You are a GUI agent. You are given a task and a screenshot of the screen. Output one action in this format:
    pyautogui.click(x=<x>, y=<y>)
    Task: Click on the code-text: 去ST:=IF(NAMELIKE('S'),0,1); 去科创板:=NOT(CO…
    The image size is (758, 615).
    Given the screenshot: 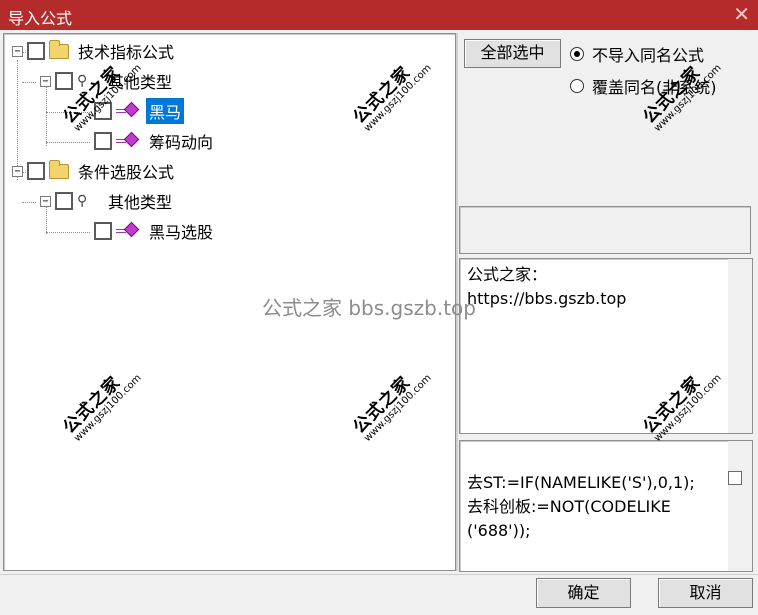 What is the action you would take?
    pyautogui.click(x=581, y=506)
    